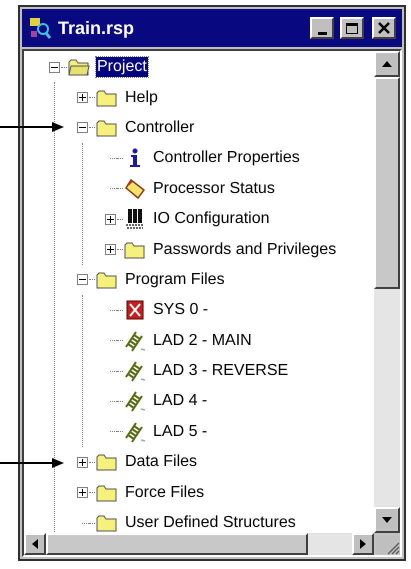  Describe the element at coordinates (135, 219) in the screenshot. I see `io-rack-icon` at that location.